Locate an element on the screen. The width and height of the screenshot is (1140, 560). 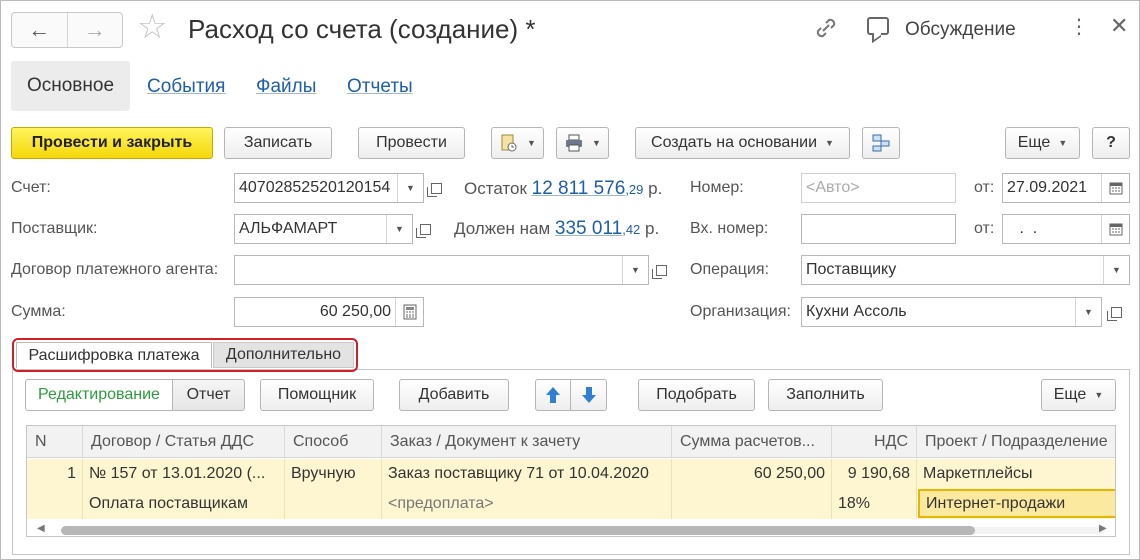
account-label: Счет: is located at coordinates (31, 187).